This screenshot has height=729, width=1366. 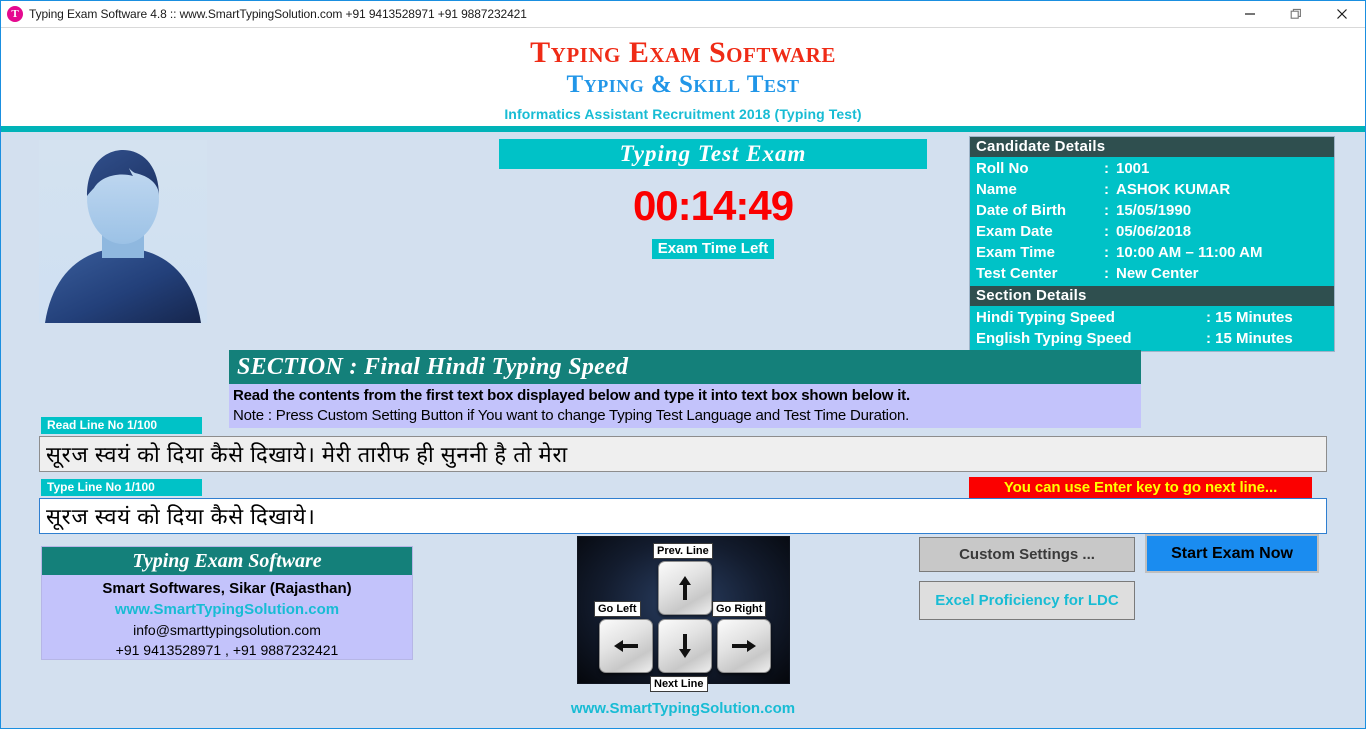 What do you see at coordinates (626, 646) in the screenshot?
I see `arrow-left-icon` at bounding box center [626, 646].